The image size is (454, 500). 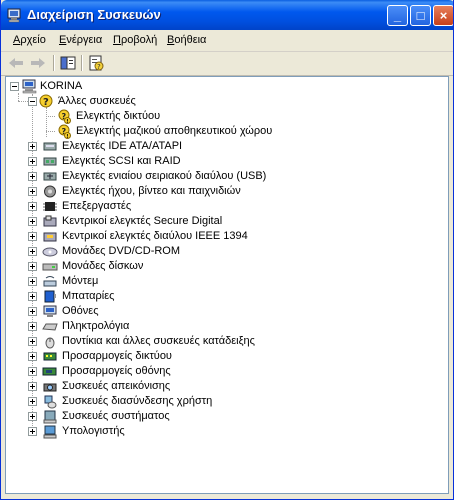 What do you see at coordinates (116, 371) in the screenshot?
I see `category-label: Προσαρμογείς οθόνης` at bounding box center [116, 371].